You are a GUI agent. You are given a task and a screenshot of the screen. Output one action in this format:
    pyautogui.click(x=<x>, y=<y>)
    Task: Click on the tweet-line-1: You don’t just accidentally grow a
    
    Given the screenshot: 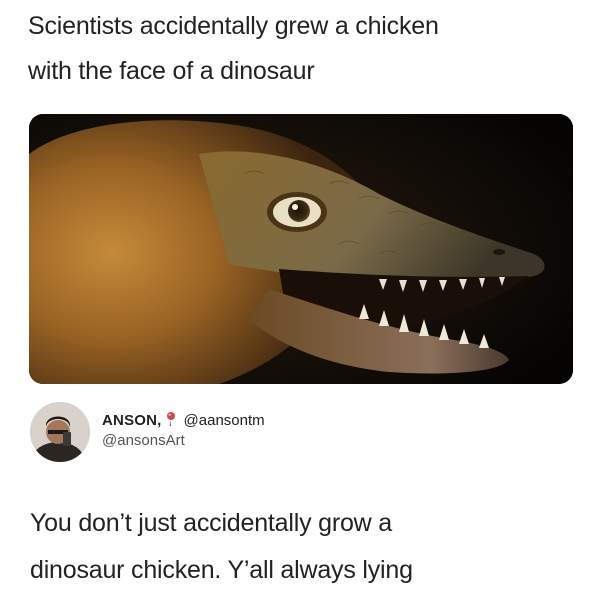 What is the action you would take?
    pyautogui.click(x=211, y=523)
    